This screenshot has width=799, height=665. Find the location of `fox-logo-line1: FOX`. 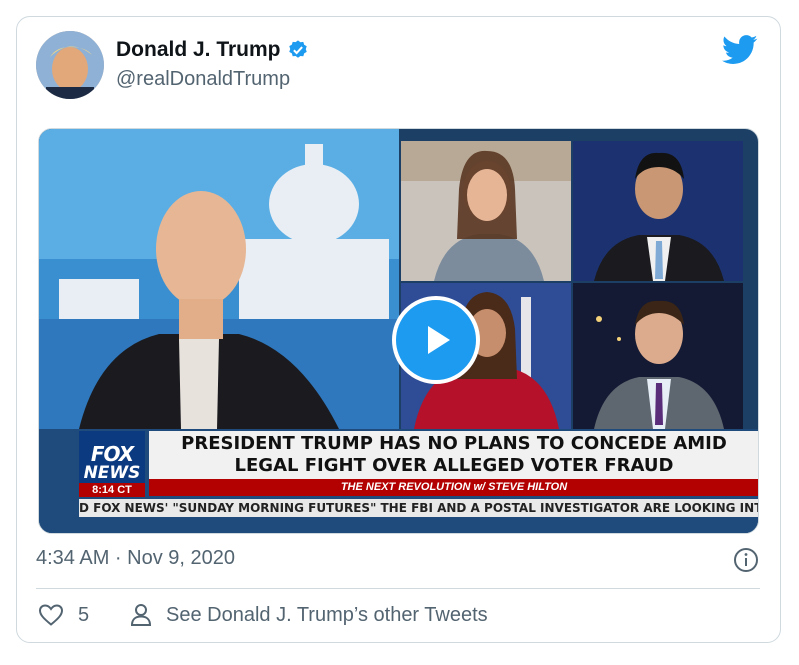

fox-logo-line1: FOX is located at coordinates (112, 454).